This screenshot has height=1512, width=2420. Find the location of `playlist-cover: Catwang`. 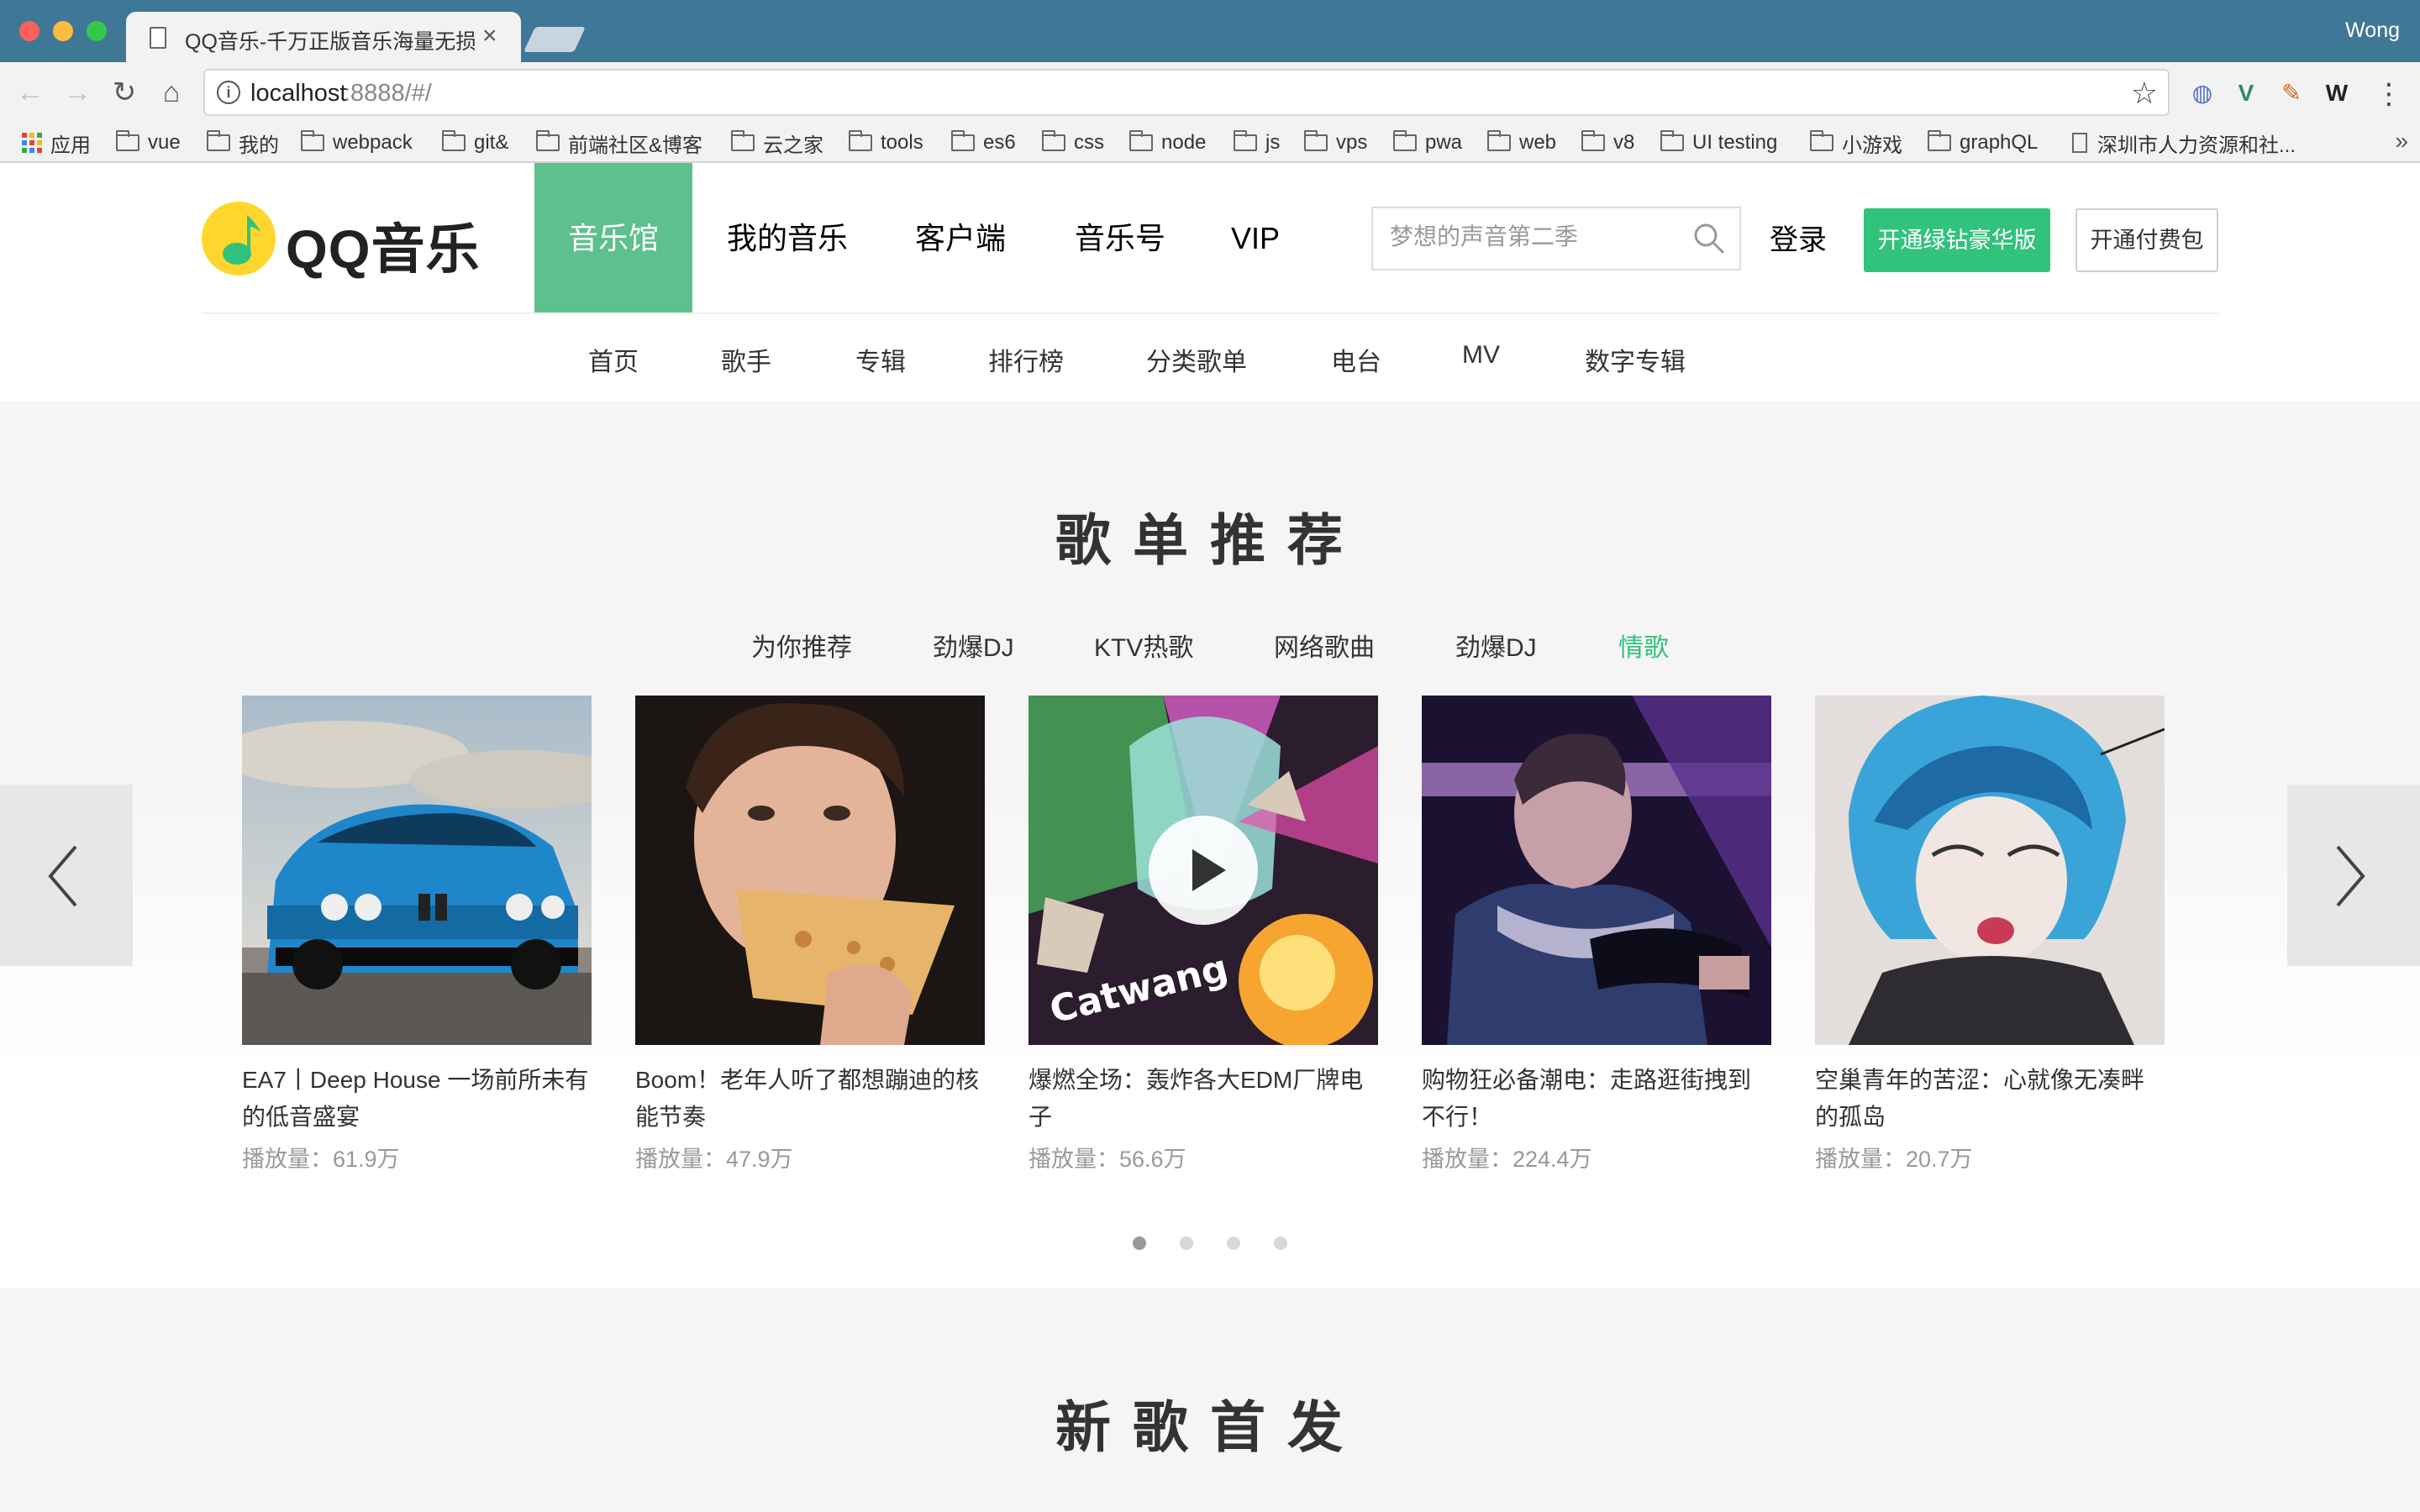

playlist-cover: Catwang is located at coordinates (1203, 870).